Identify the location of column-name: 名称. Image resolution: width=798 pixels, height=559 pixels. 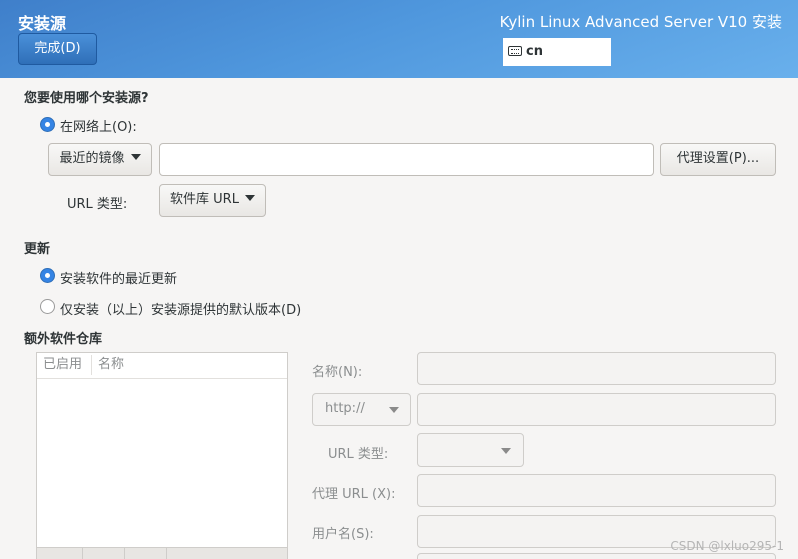
(111, 365).